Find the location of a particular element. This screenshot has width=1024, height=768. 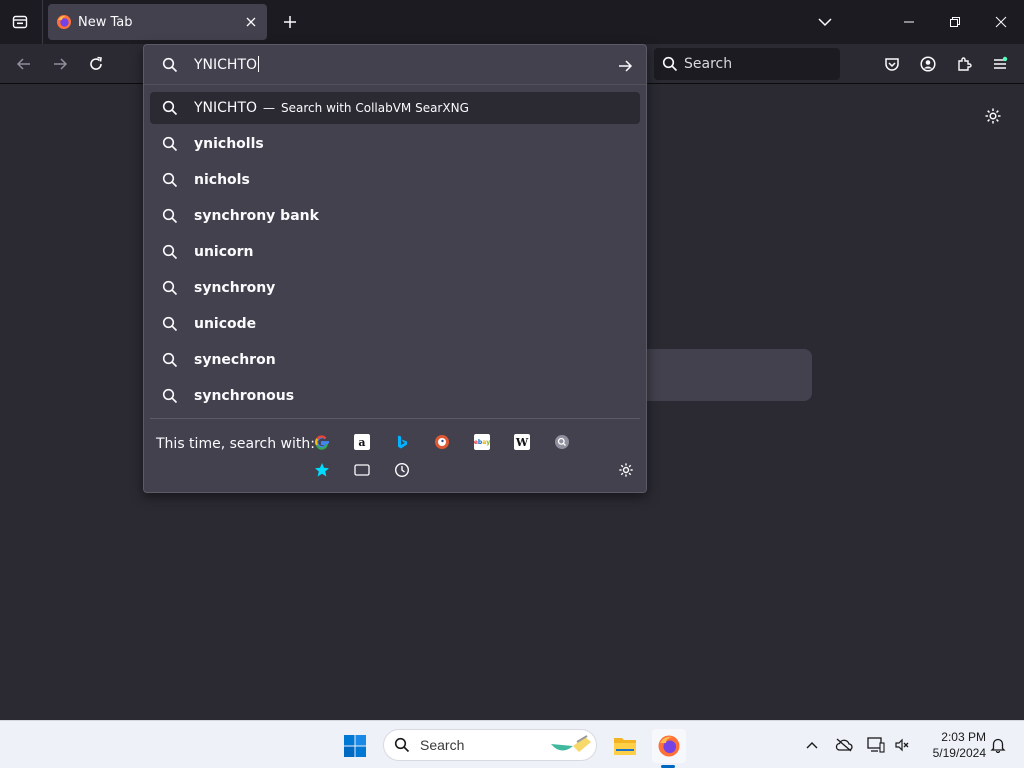

account-button is located at coordinates (928, 64).